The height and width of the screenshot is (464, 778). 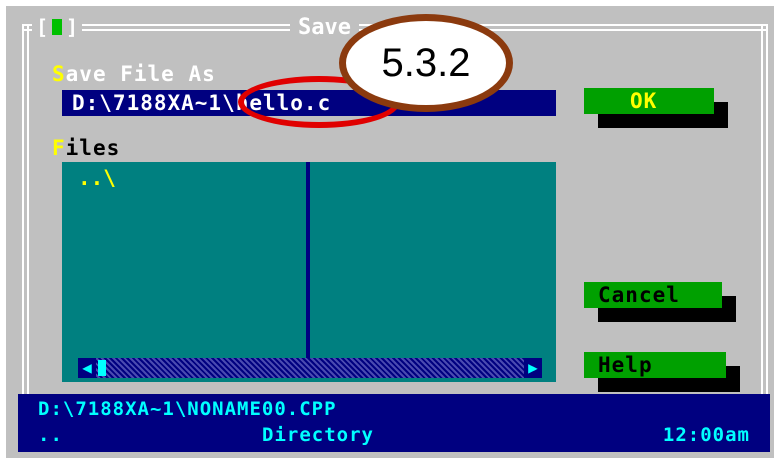 What do you see at coordinates (655, 365) in the screenshot?
I see `help-button: Help` at bounding box center [655, 365].